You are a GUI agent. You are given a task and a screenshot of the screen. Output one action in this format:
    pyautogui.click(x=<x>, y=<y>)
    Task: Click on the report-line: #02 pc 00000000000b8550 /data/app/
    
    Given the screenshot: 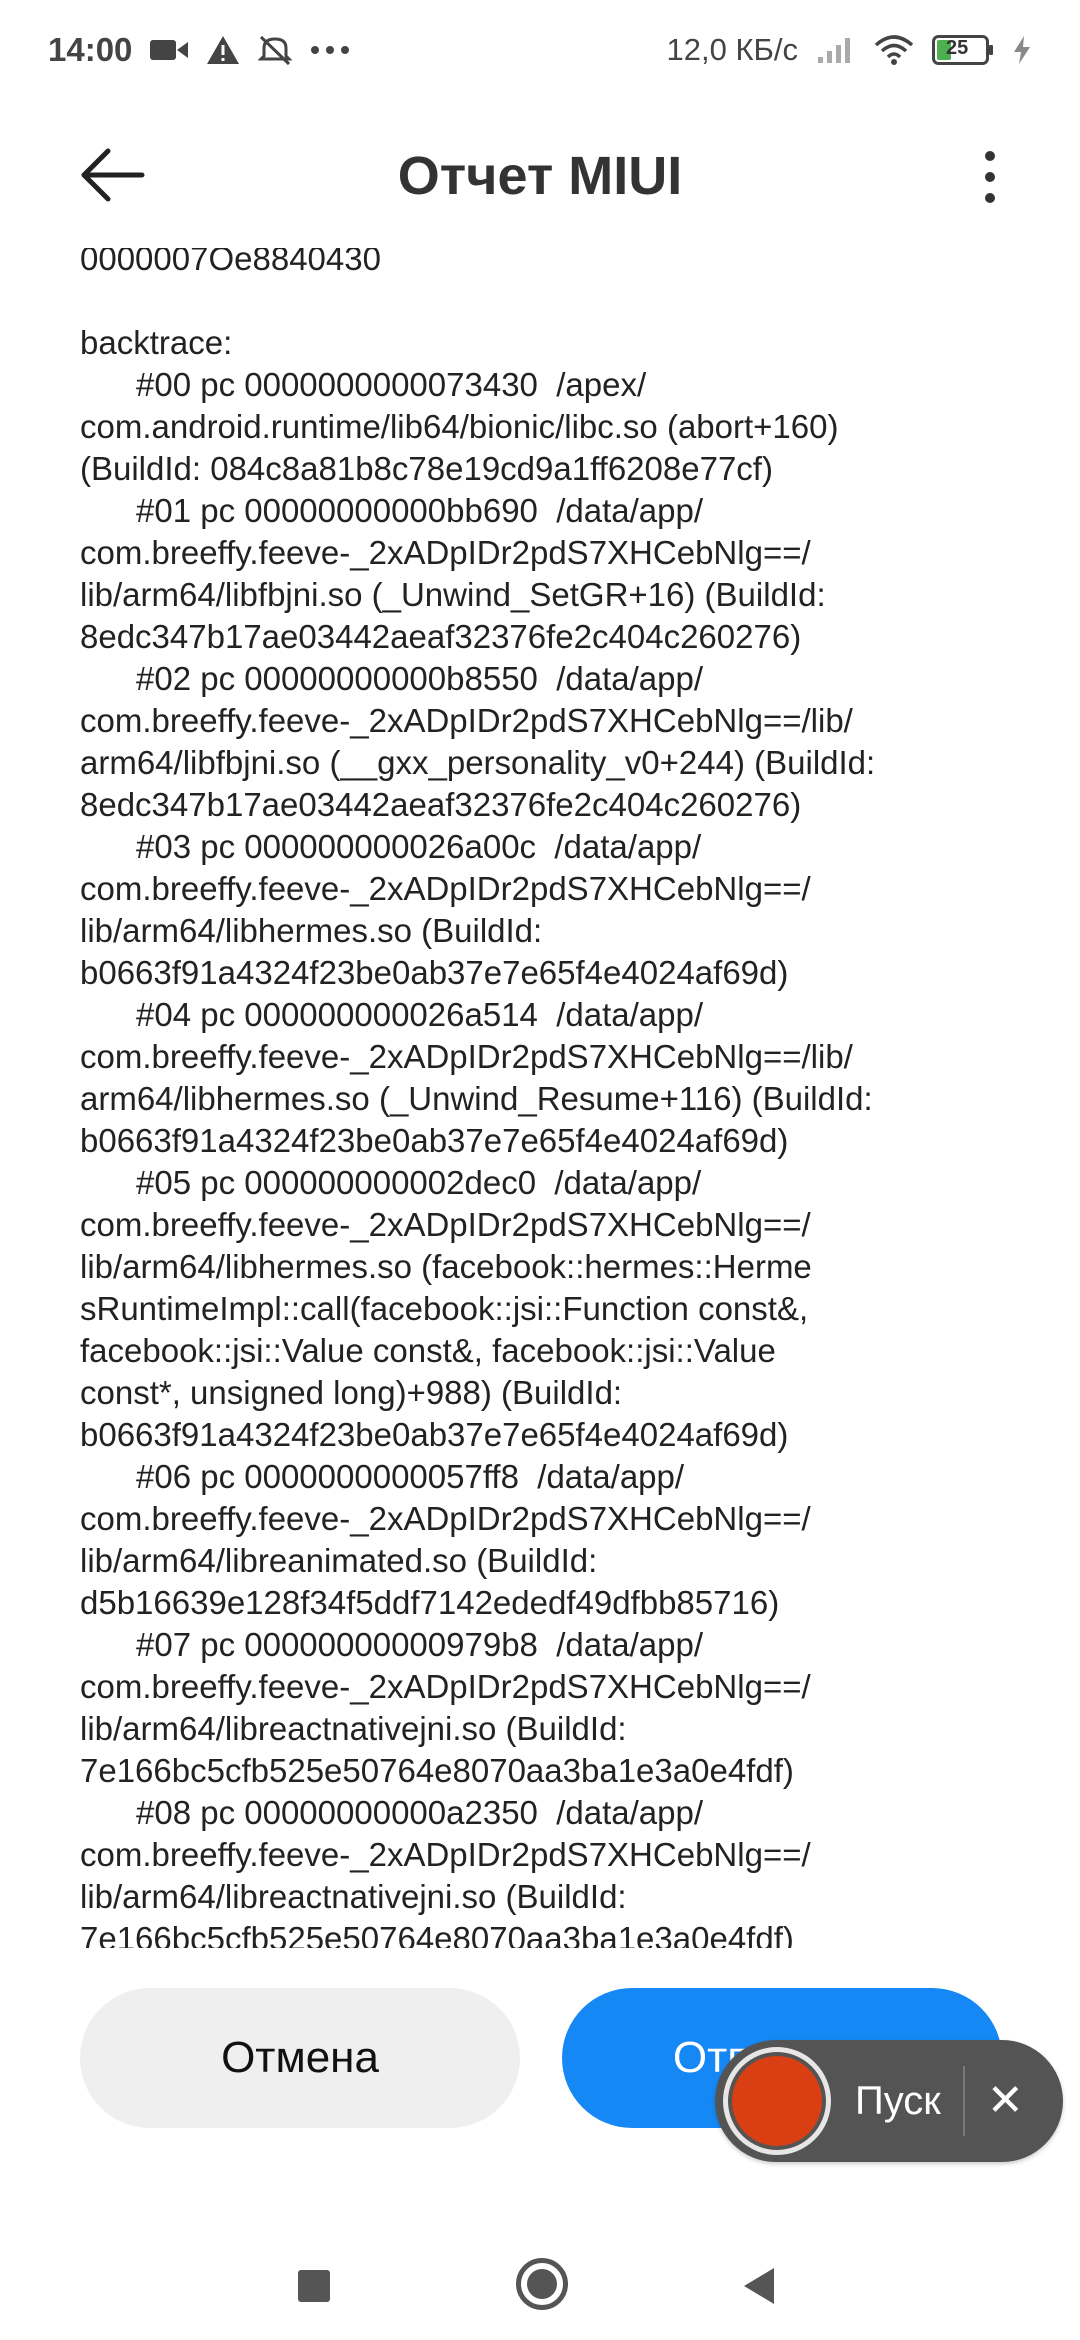 What is the action you would take?
    pyautogui.click(x=420, y=678)
    